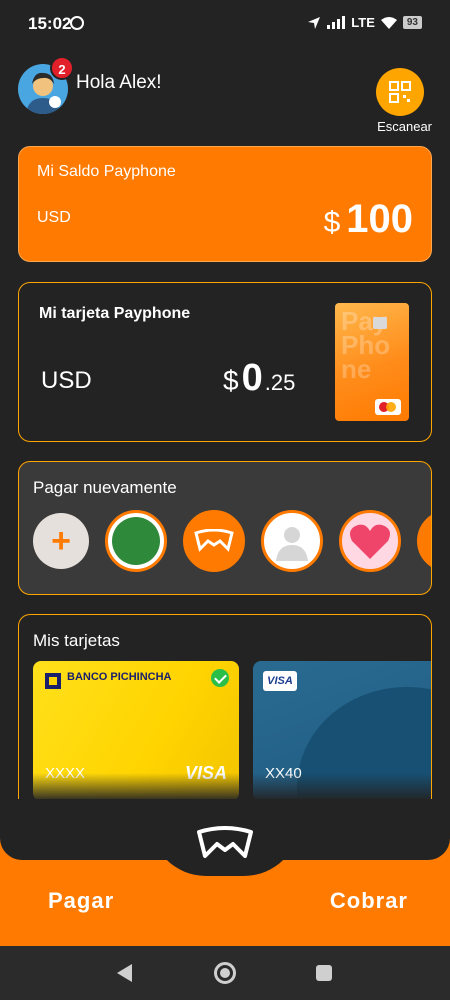  Describe the element at coordinates (225, 204) in the screenshot. I see `balance-card: Mi Saldo Payphone USD $ 100` at that location.